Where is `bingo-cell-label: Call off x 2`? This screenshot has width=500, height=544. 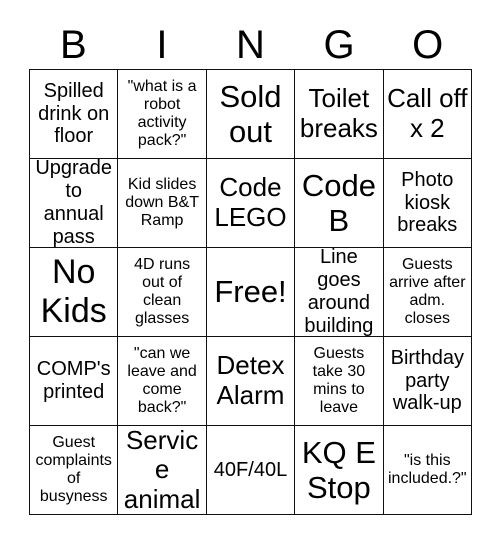 bingo-cell-label: Call off x 2 is located at coordinates (427, 113).